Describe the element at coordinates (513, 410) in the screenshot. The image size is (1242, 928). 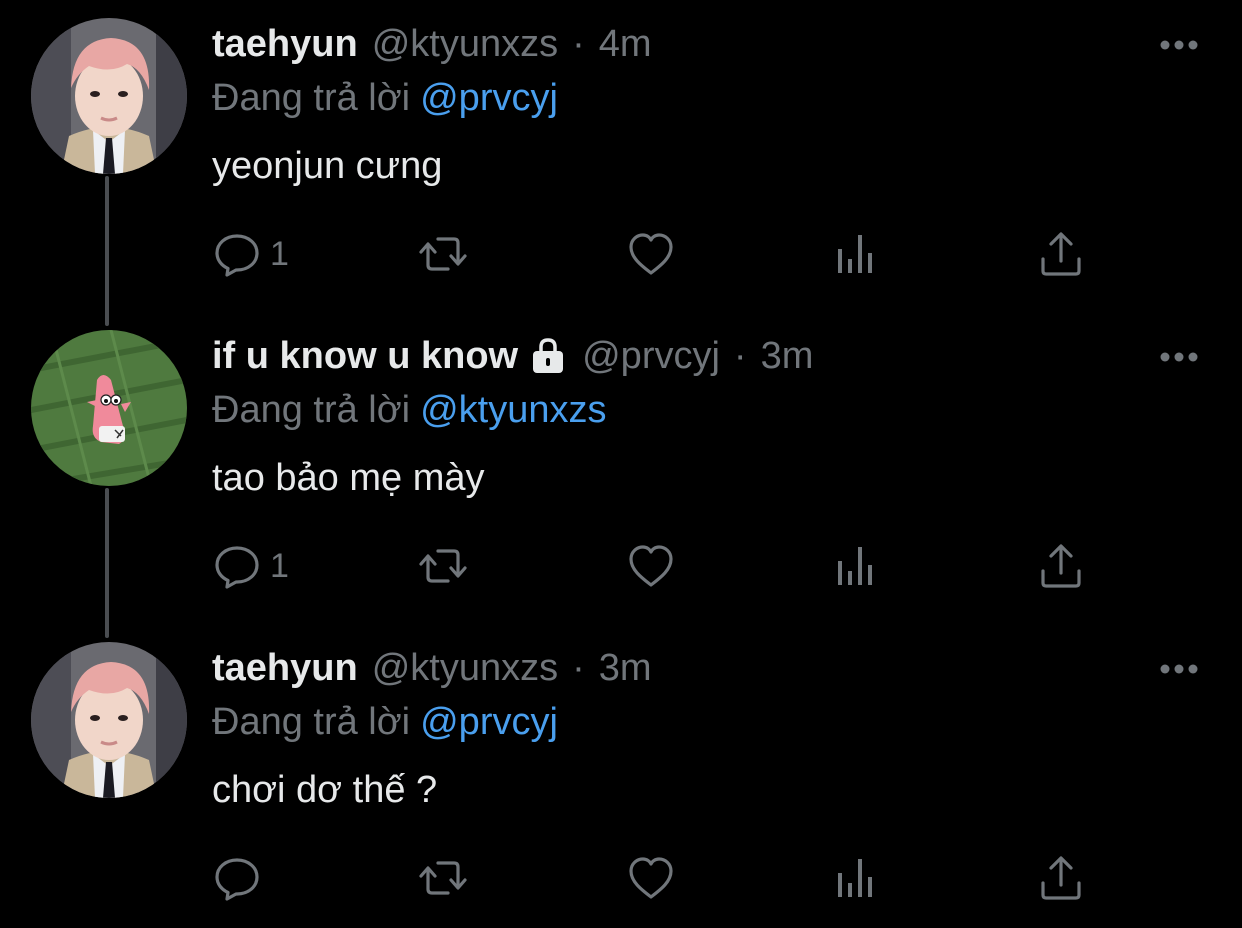
I see `mention-link: @ktyunxzs` at that location.